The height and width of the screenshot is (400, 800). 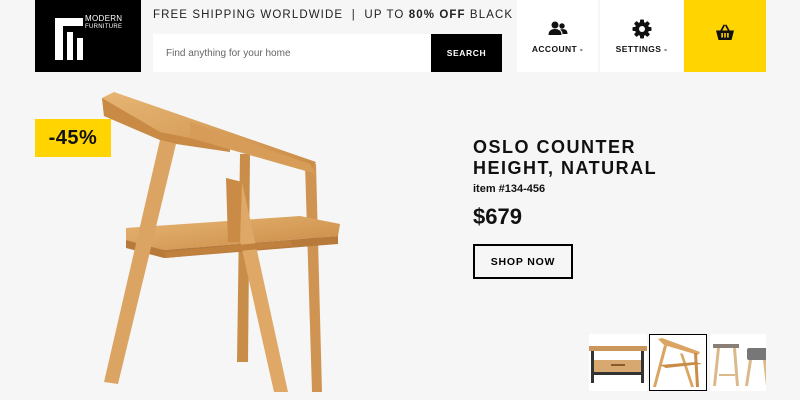 I want to click on logo-text: MODERN FURNITURE, so click(x=103, y=23).